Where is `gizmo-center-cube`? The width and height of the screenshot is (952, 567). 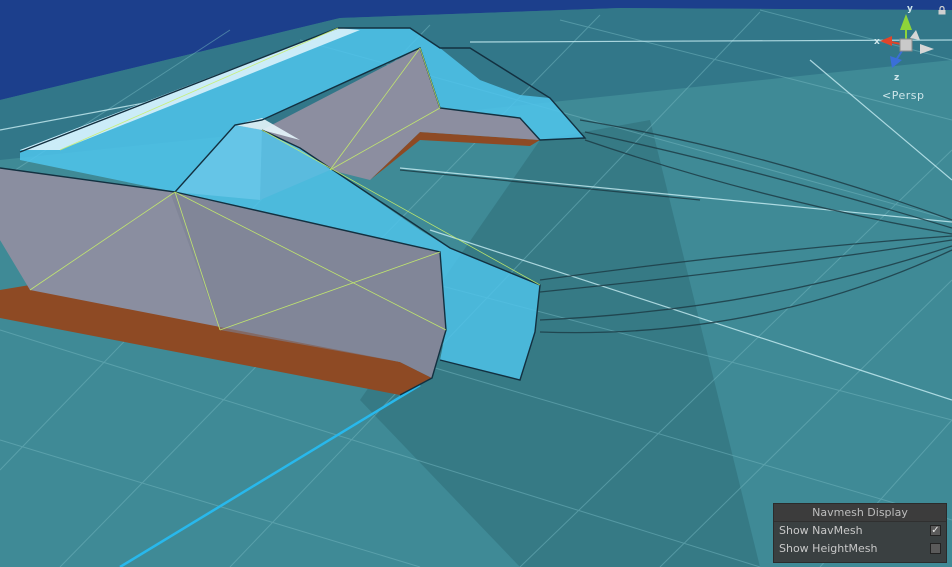 gizmo-center-cube is located at coordinates (906, 45).